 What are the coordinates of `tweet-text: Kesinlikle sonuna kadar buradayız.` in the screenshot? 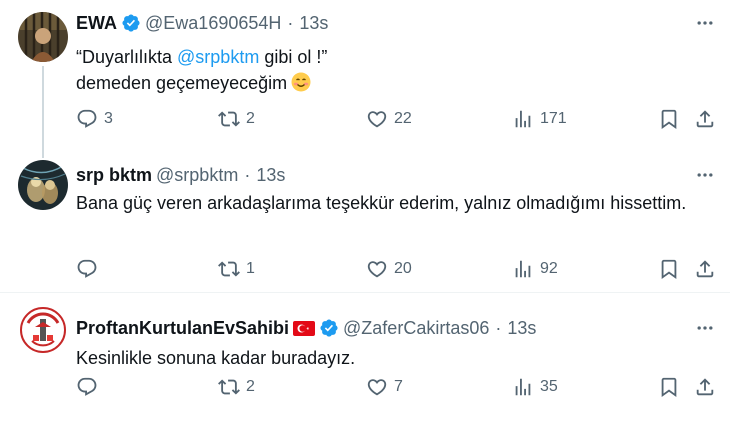 It's located at (216, 358).